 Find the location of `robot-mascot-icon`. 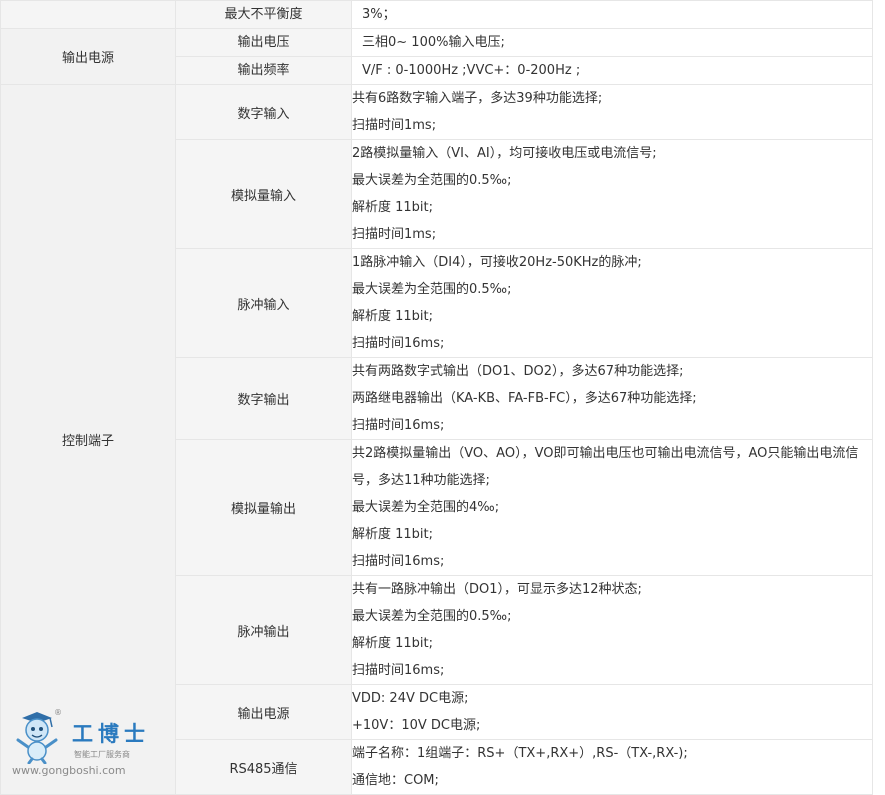

robot-mascot-icon is located at coordinates (37, 738).